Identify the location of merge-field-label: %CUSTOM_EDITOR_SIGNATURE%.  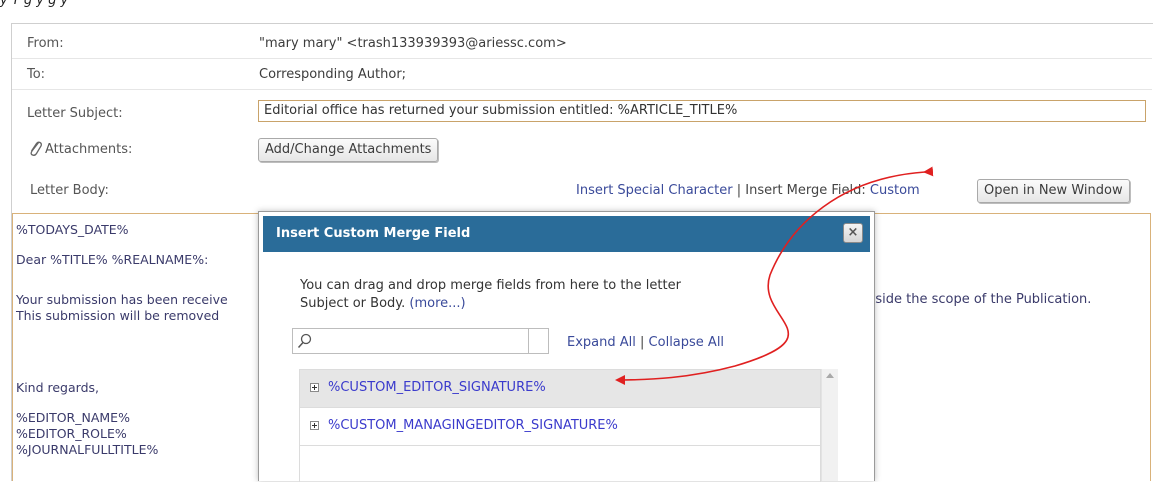
(437, 387).